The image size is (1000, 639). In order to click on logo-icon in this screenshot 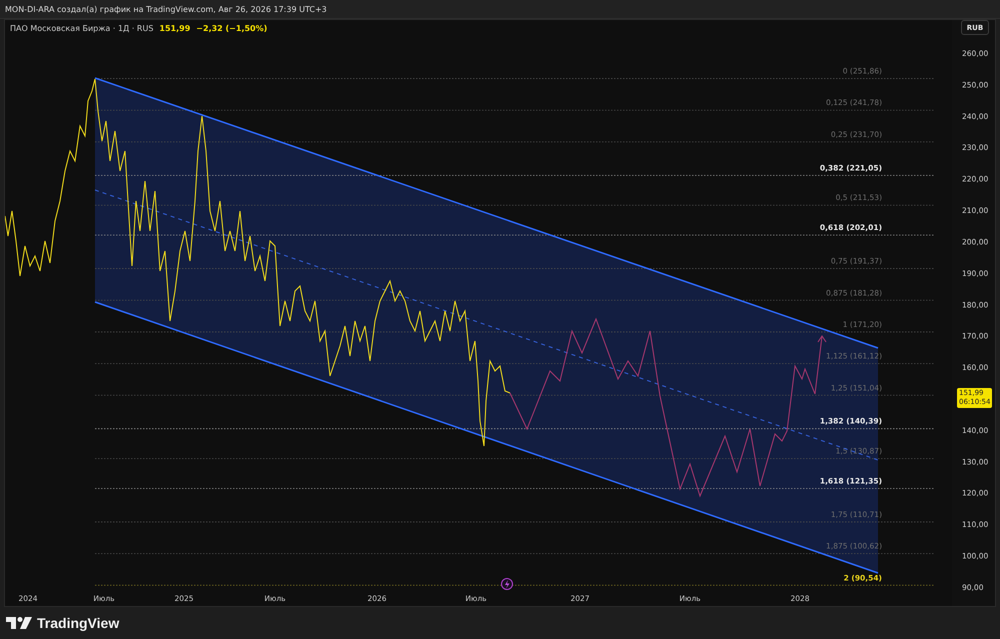, I will do `click(19, 623)`.